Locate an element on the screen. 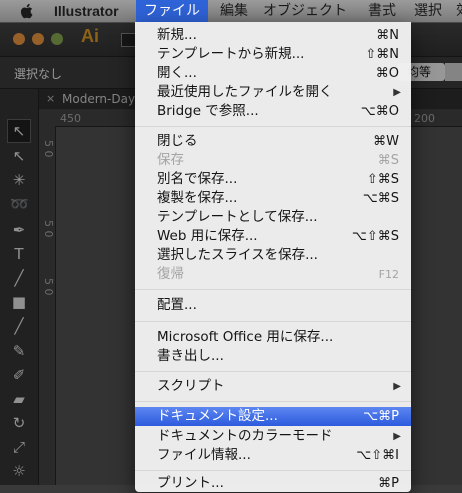  menu-item-shortcut: ⇧⌘S is located at coordinates (382, 179).